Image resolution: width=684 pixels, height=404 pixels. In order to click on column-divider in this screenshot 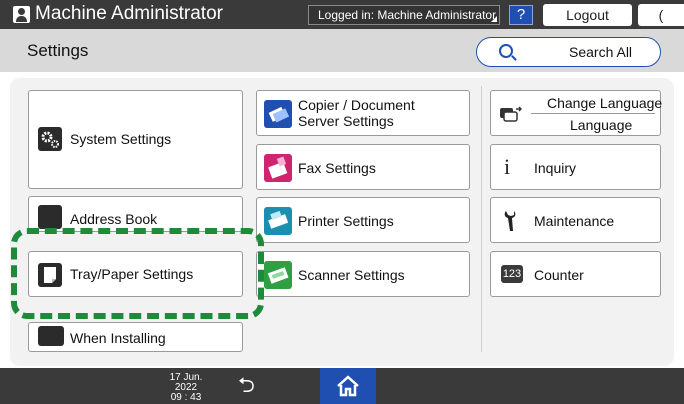, I will do `click(481, 219)`.